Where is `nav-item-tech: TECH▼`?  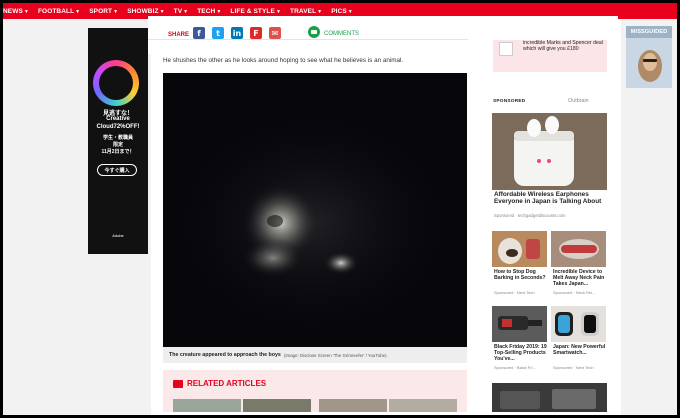 nav-item-tech: TECH▼ is located at coordinates (209, 11).